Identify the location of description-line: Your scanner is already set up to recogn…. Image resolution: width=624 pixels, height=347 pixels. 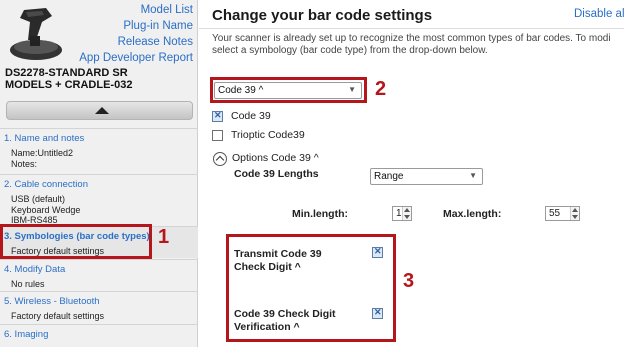
(411, 38).